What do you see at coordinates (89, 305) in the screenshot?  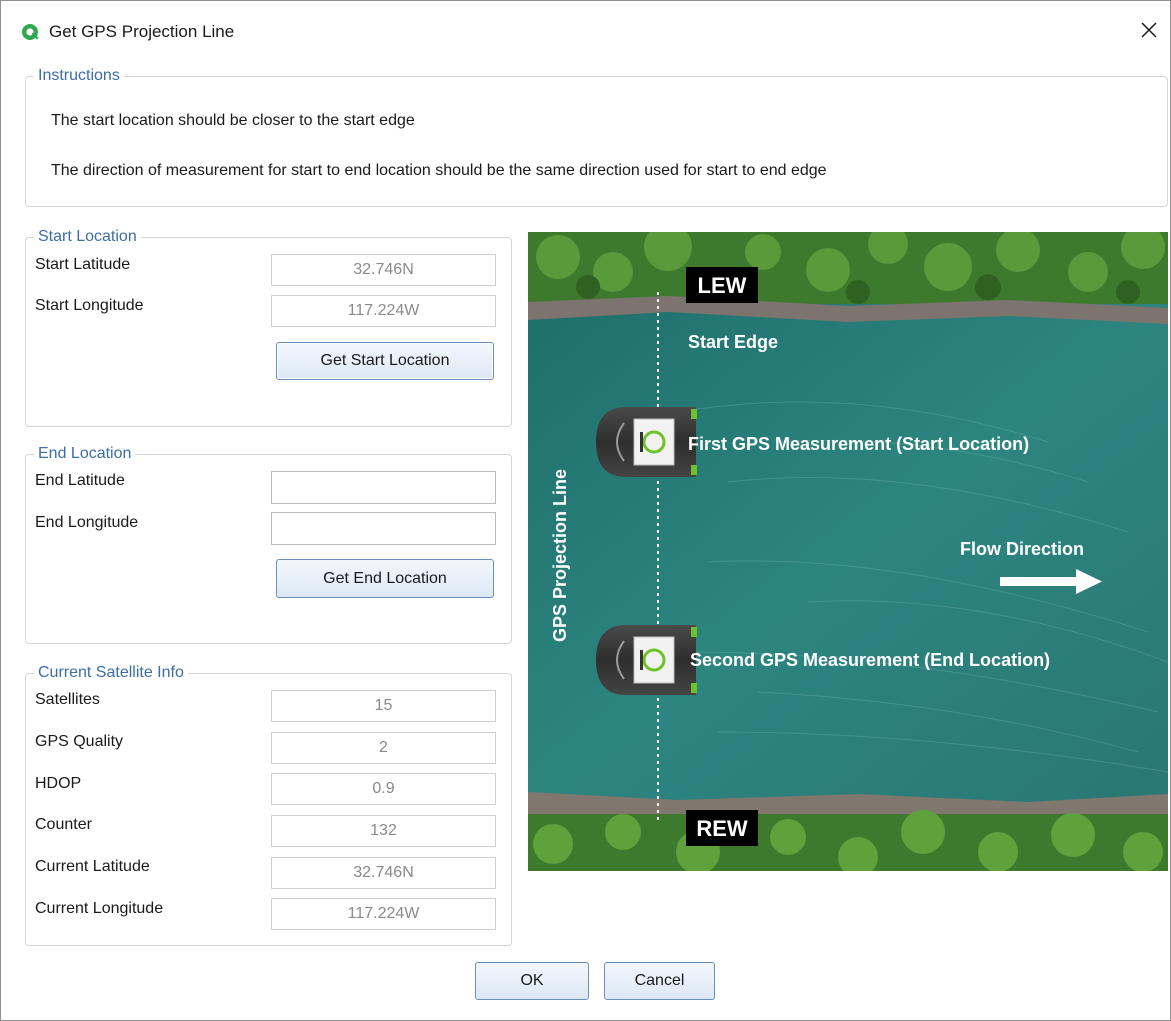 I see `start-longitude-label: Start Longitude` at bounding box center [89, 305].